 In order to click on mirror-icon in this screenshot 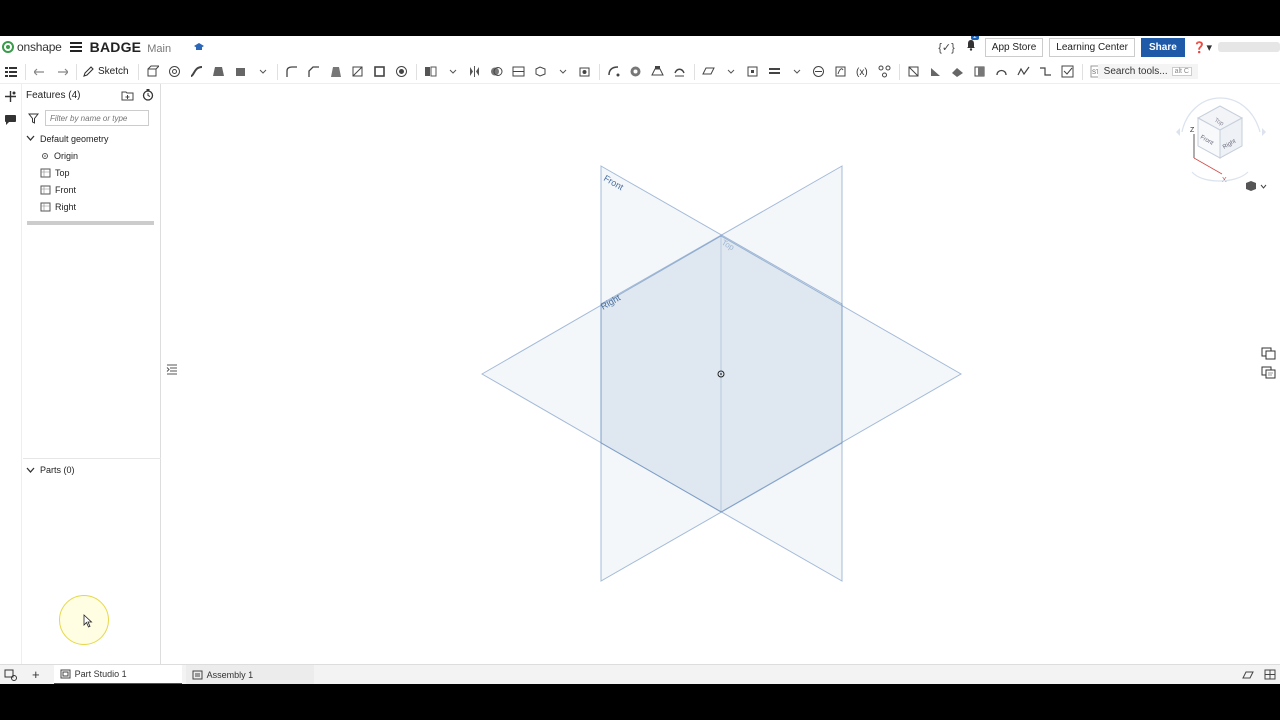, I will do `click(475, 72)`.